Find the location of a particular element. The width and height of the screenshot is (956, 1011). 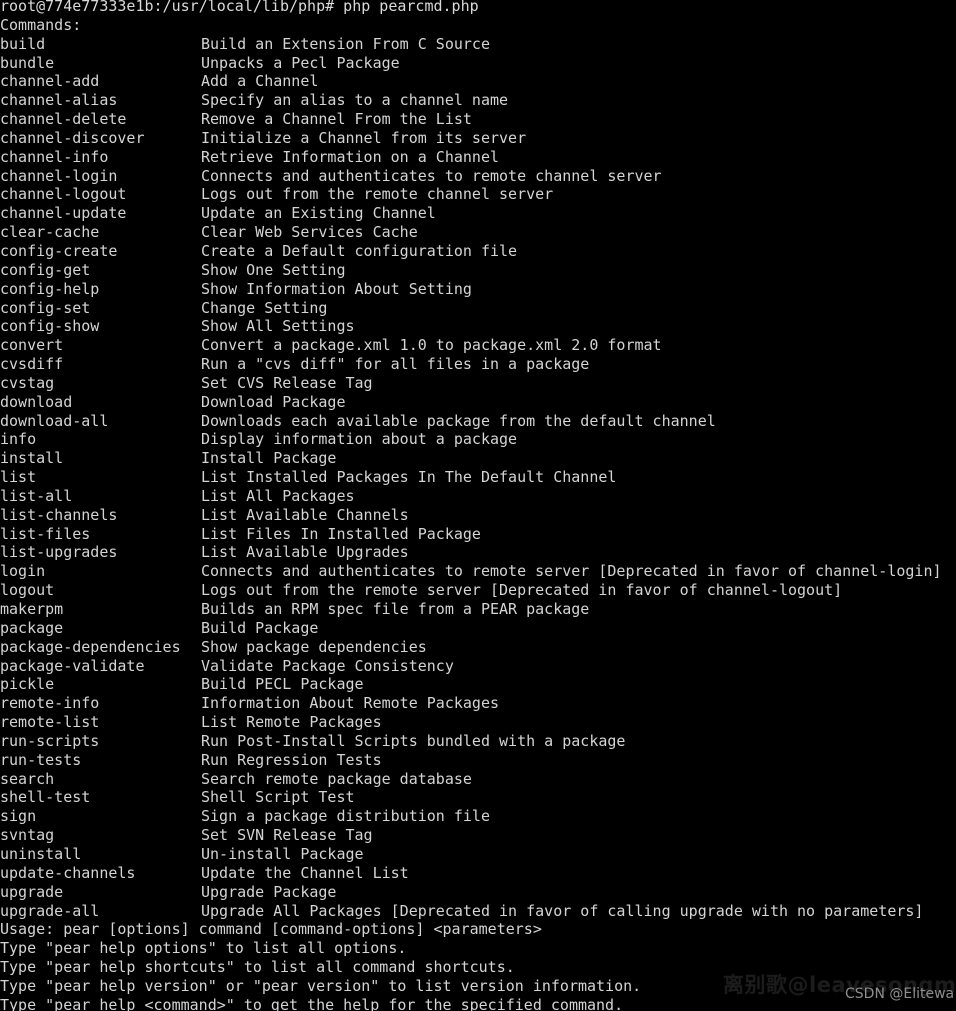

command-description: Build an Extension From C Source is located at coordinates (345, 43).